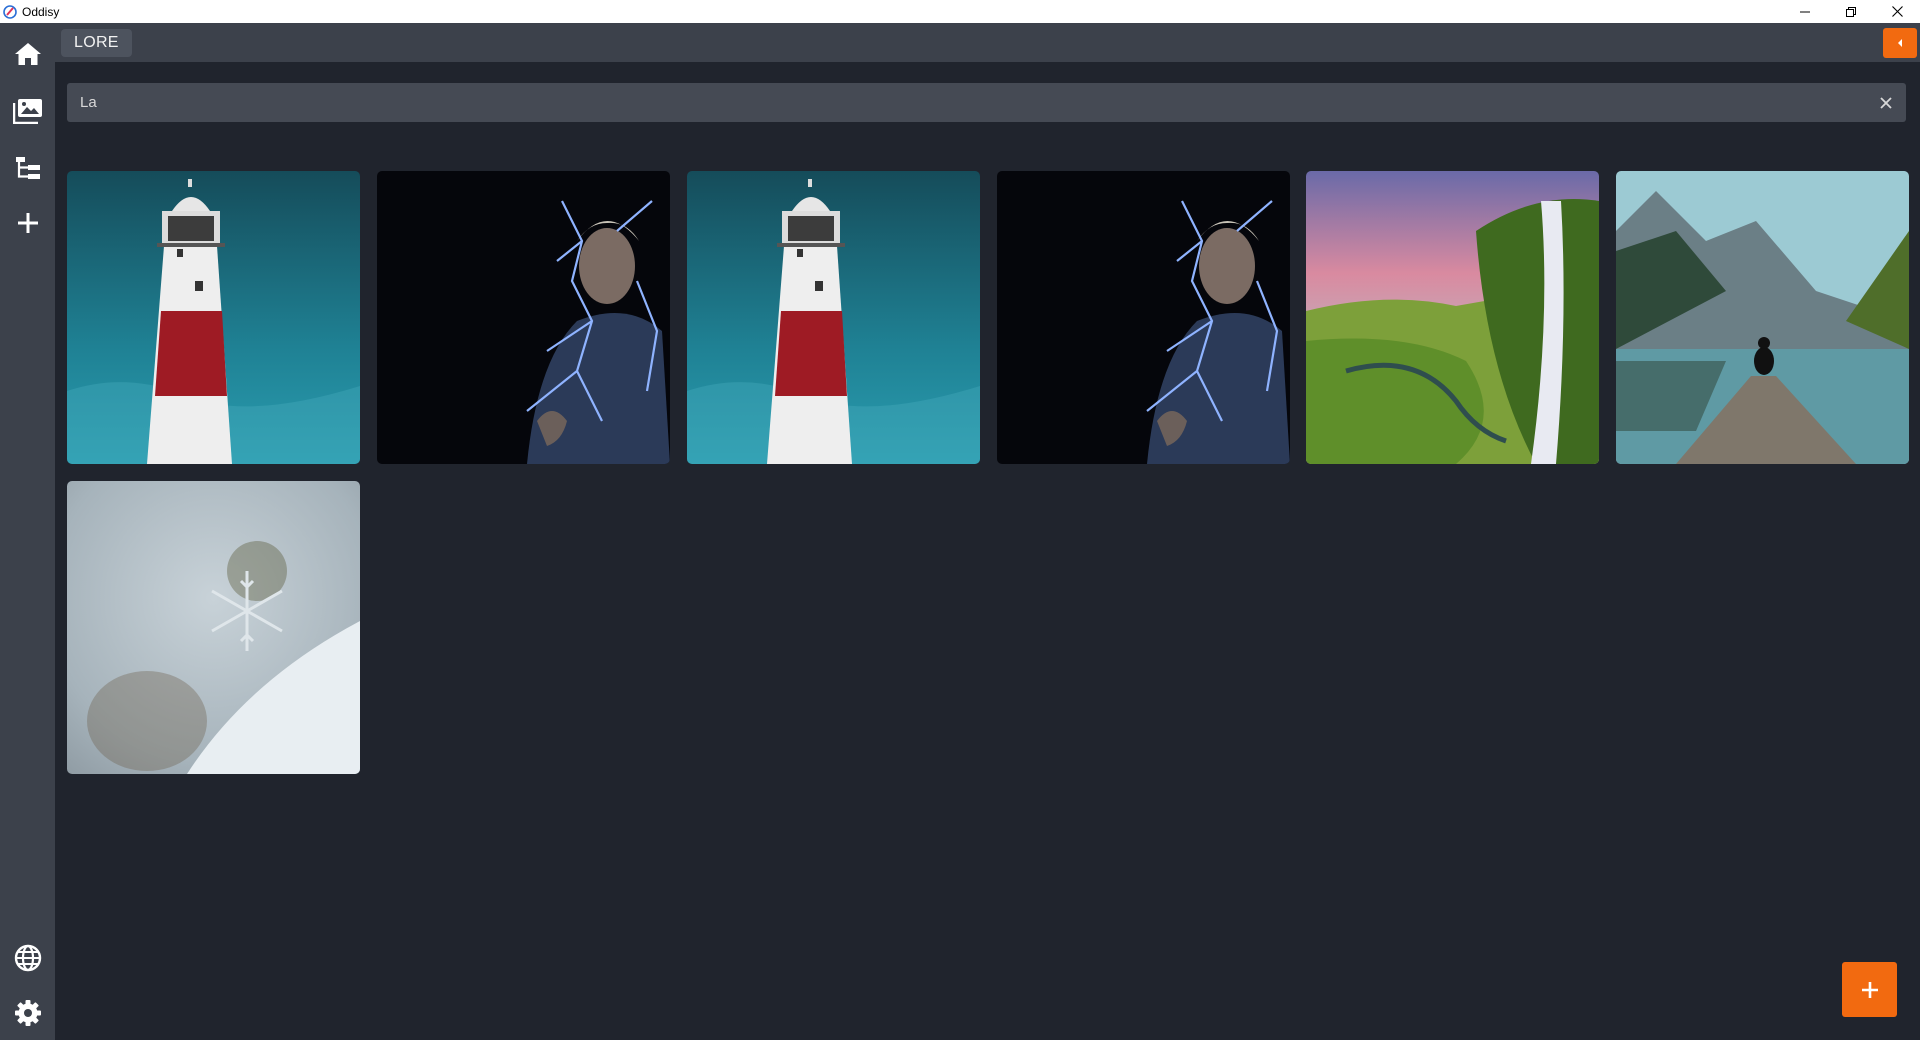  I want to click on gallery-icon, so click(27, 111).